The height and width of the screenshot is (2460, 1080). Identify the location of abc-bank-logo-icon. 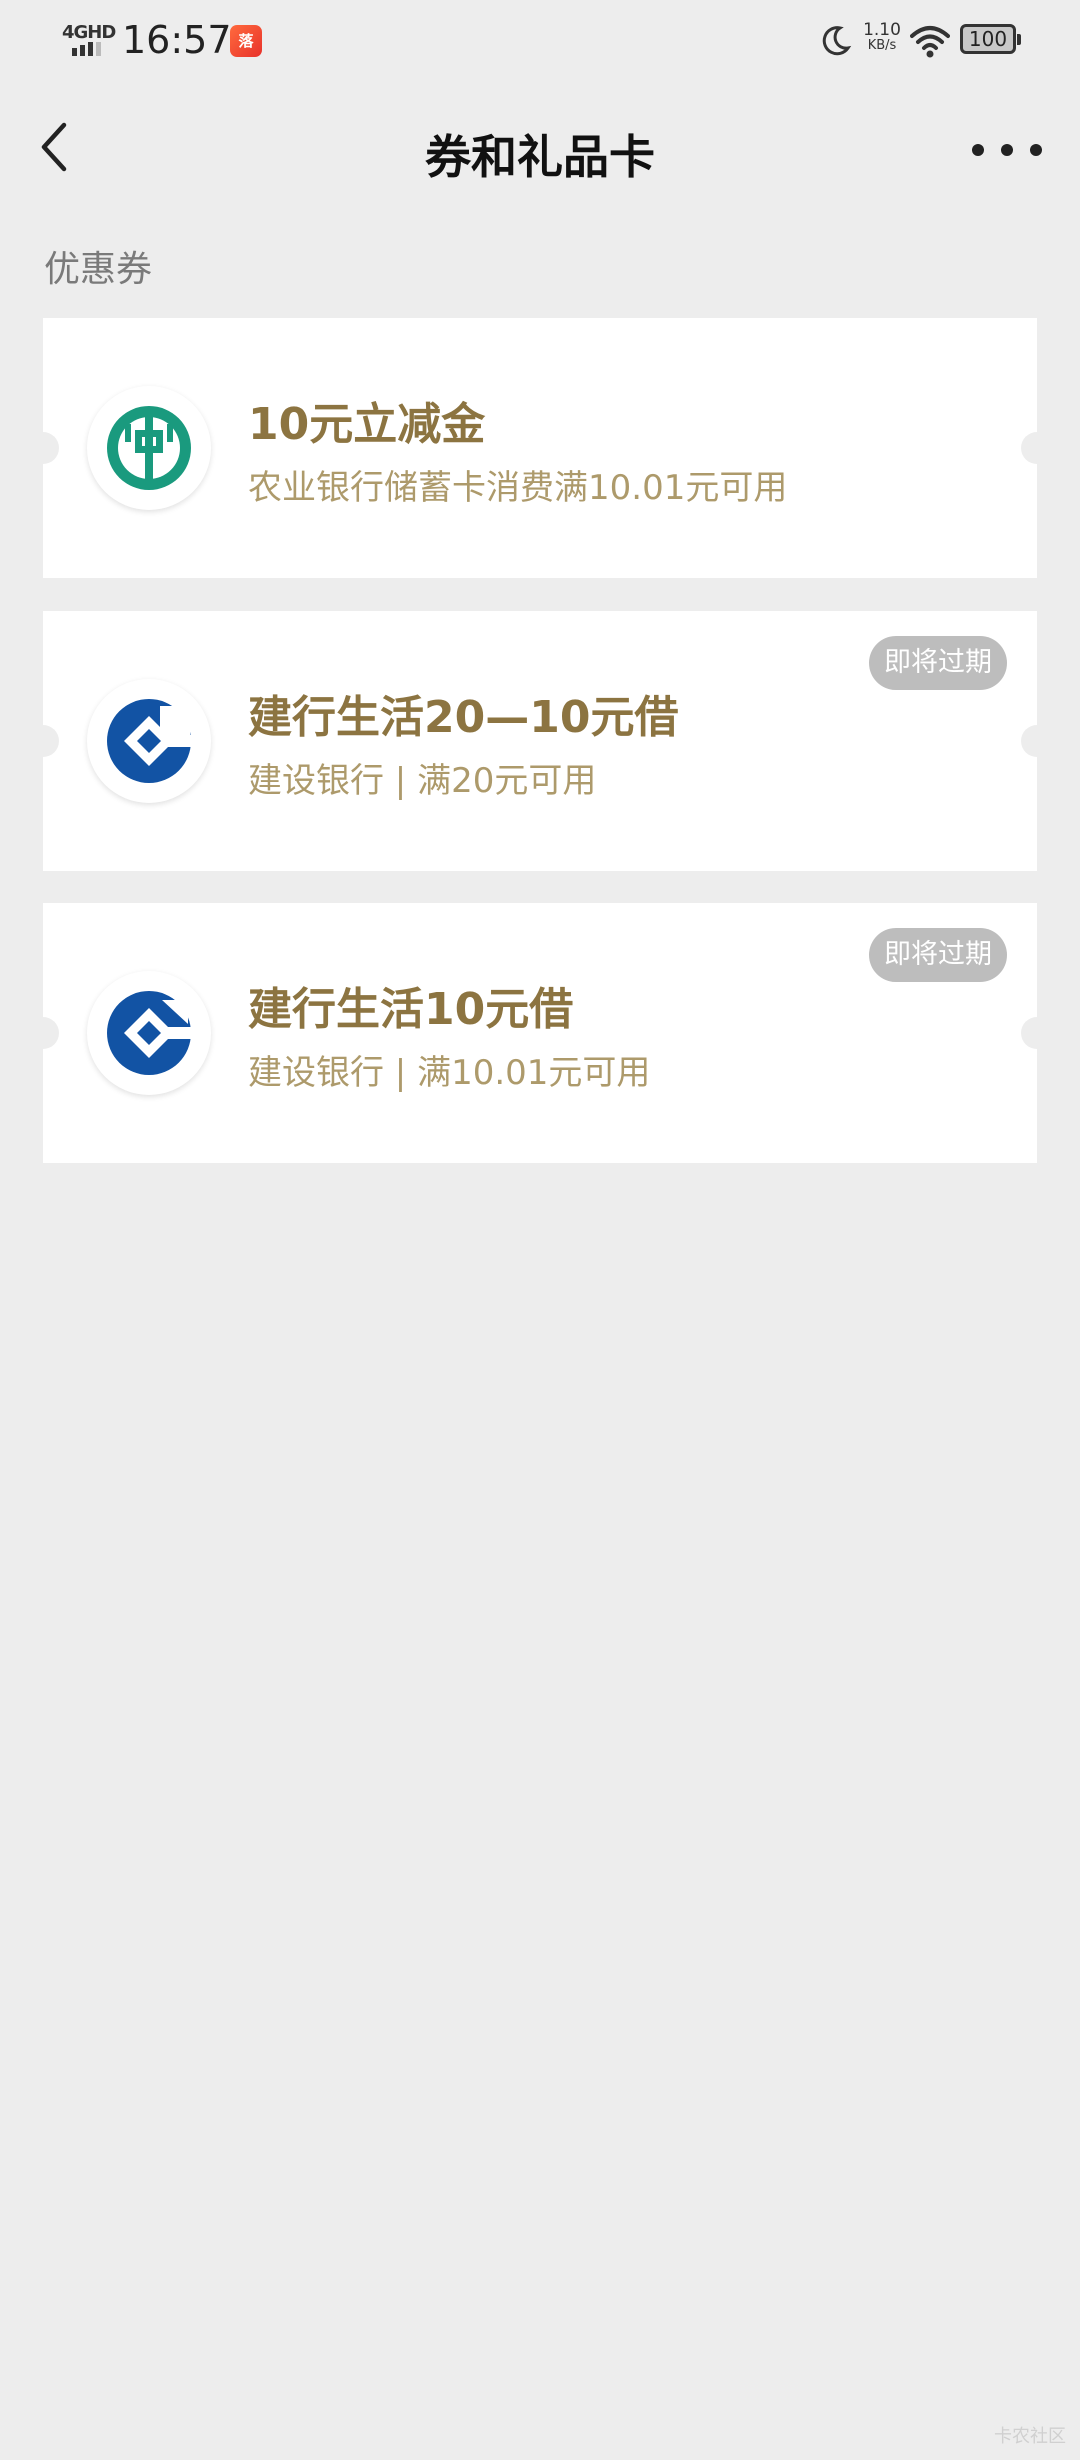
(149, 448).